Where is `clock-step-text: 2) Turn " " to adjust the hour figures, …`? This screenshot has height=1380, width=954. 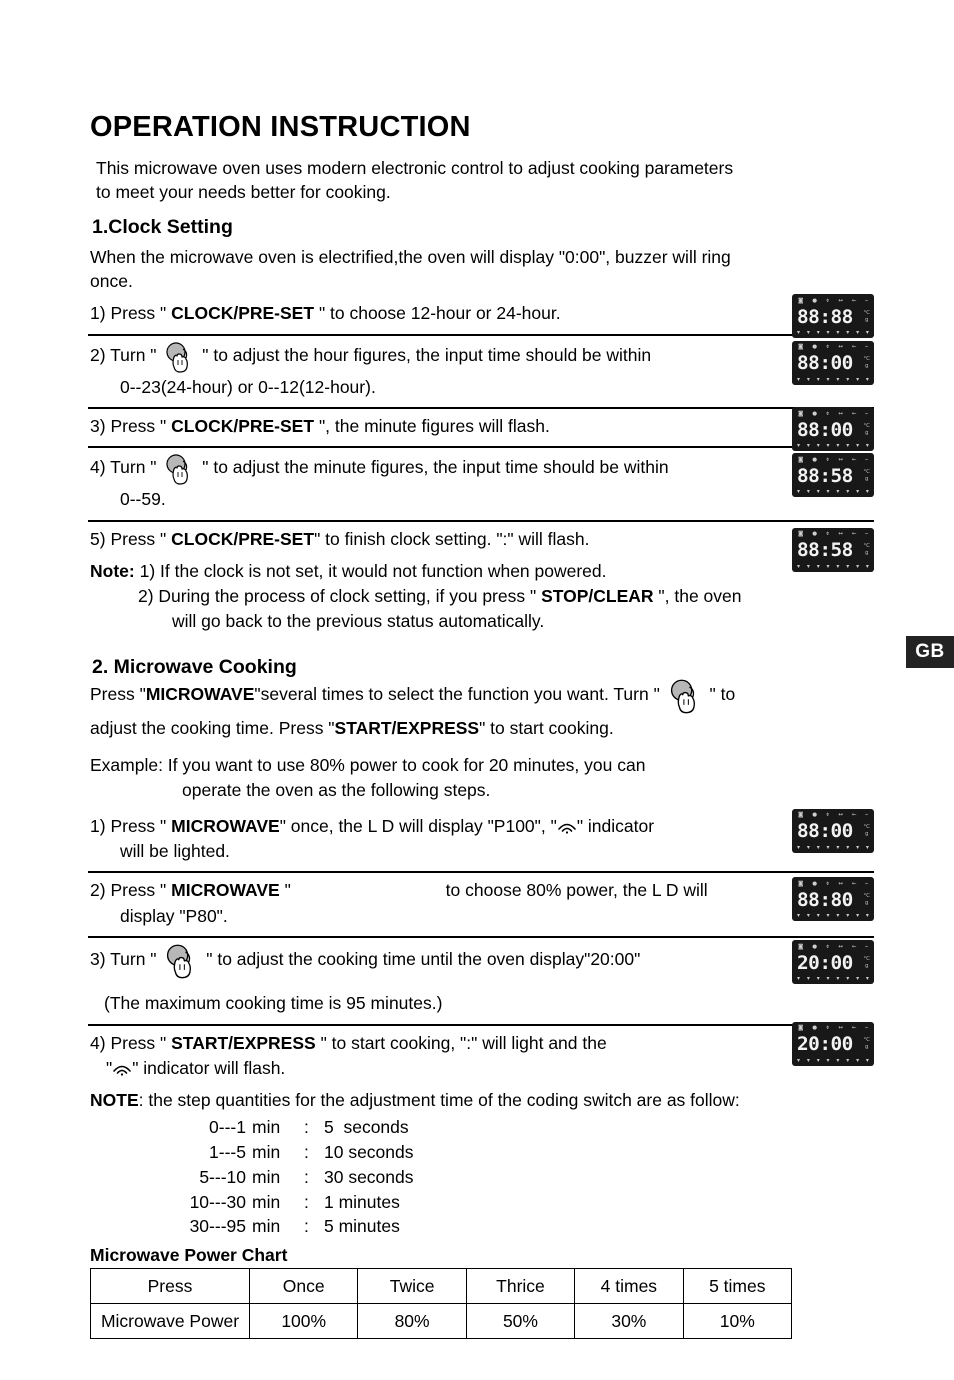 clock-step-text: 2) Turn " " to adjust the hour figures, … is located at coordinates (431, 370).